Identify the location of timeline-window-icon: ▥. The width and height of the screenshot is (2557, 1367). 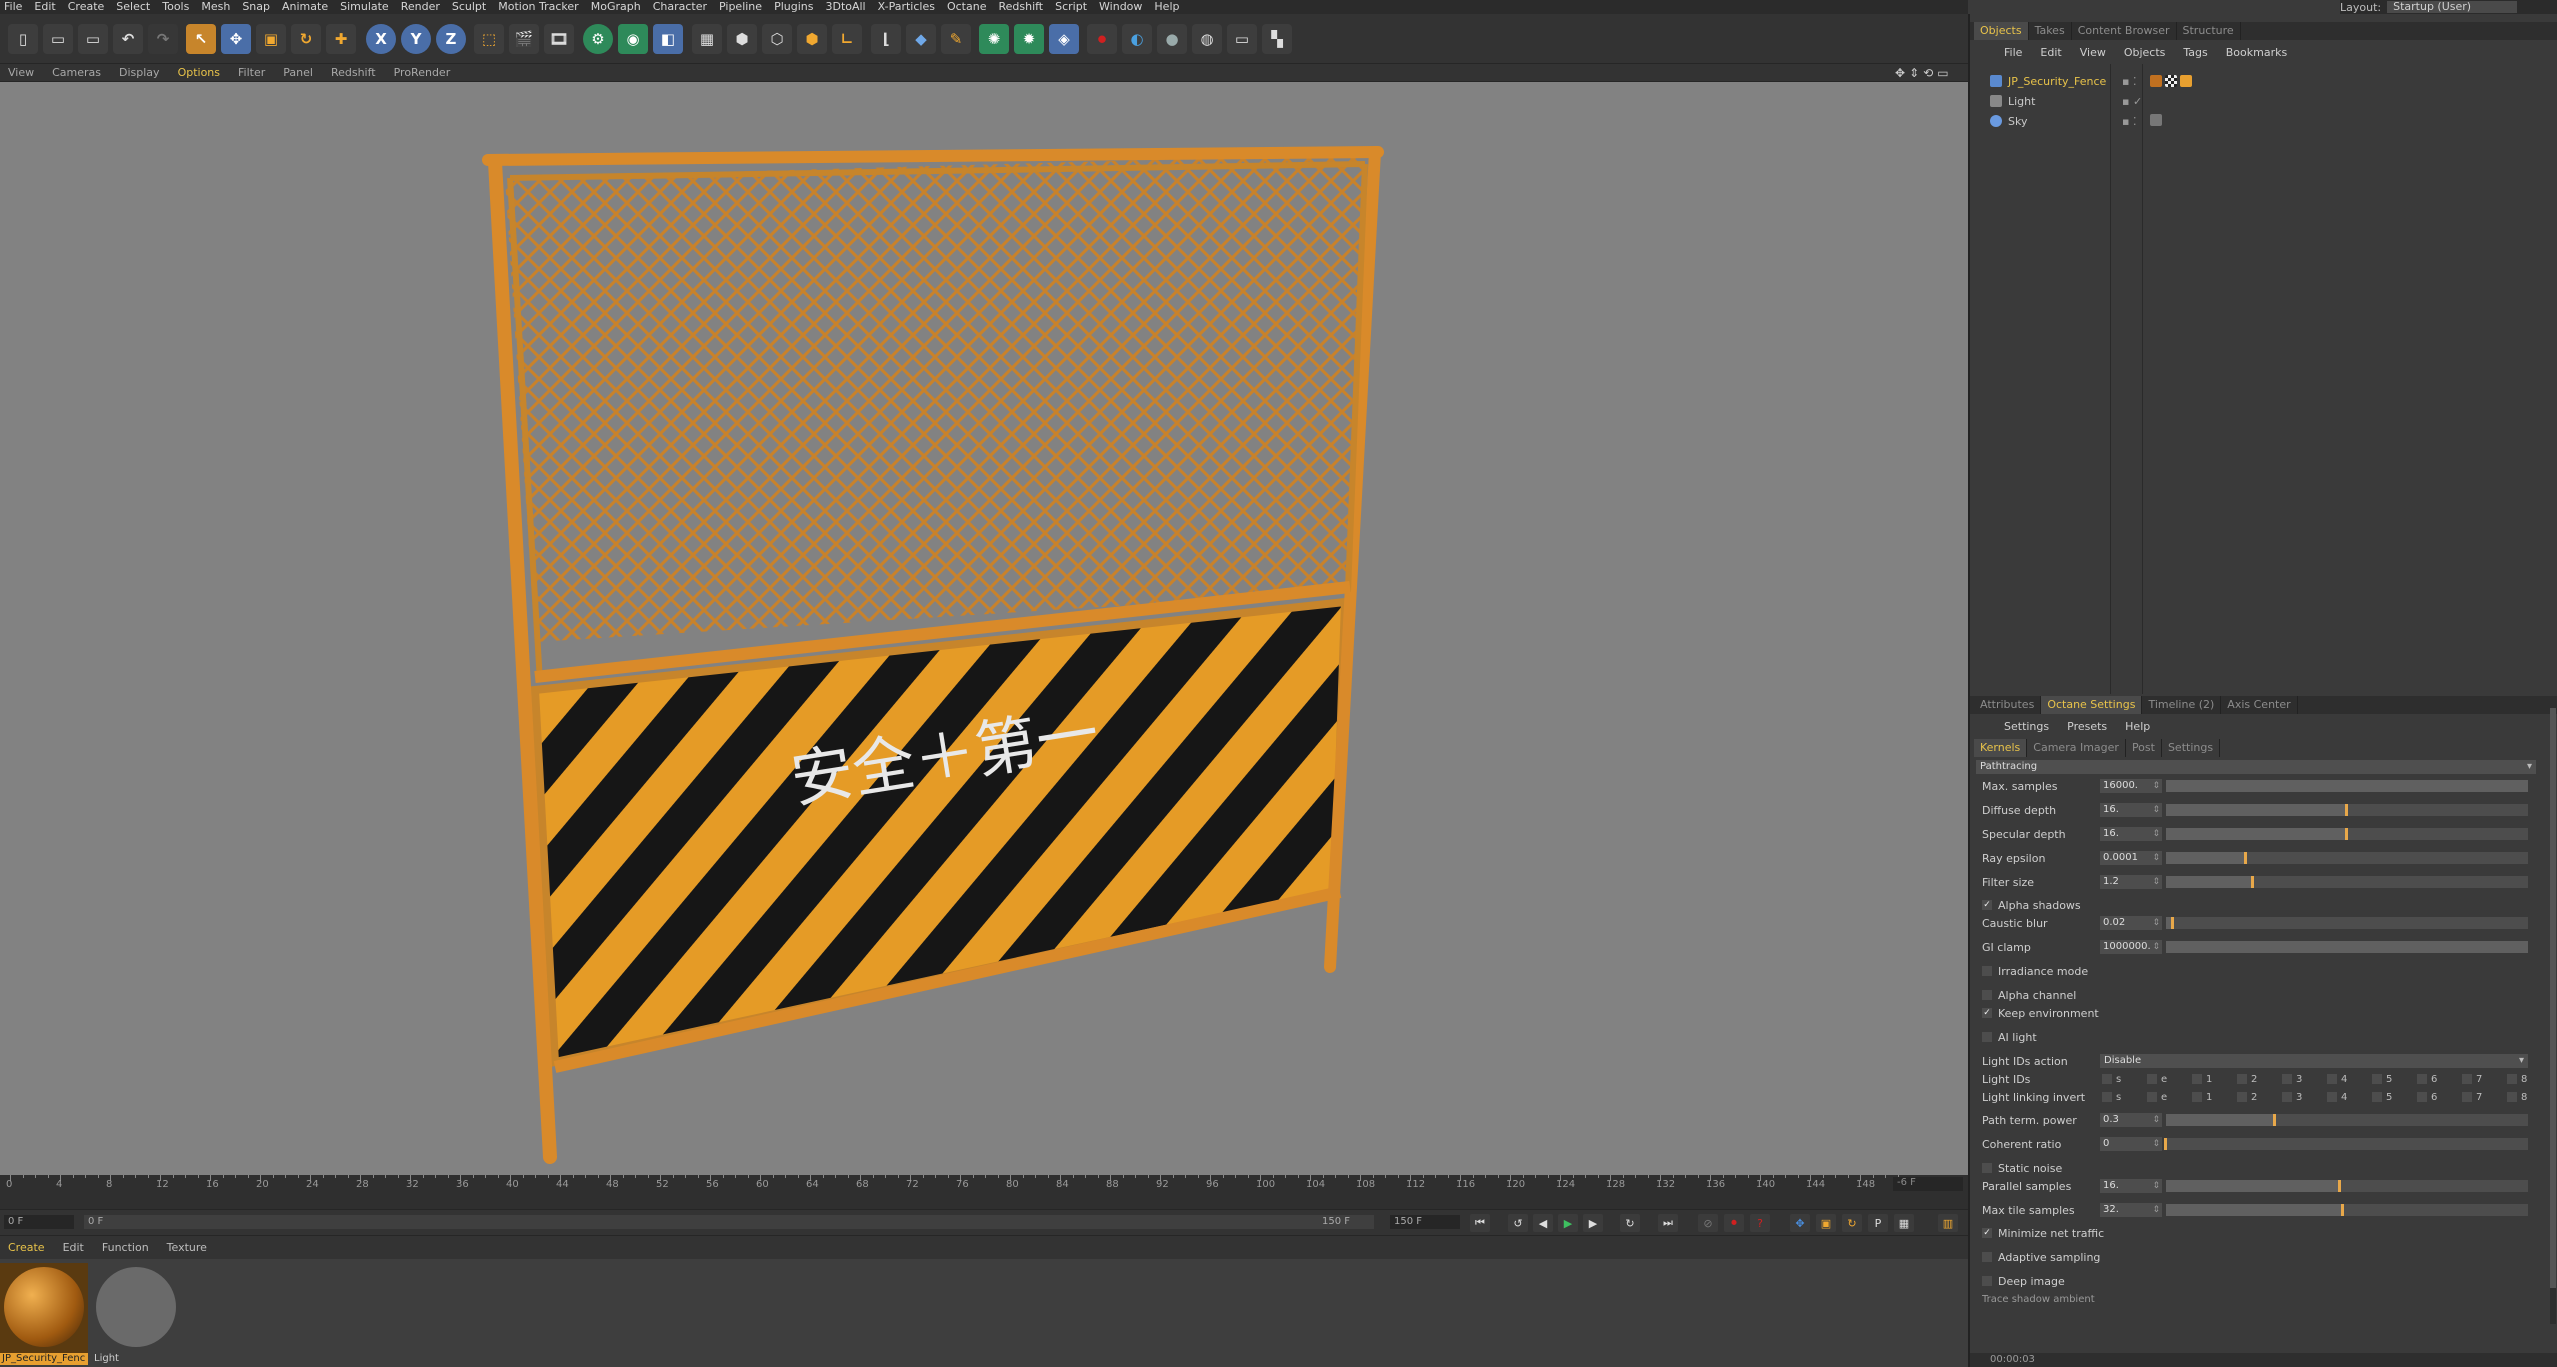
(1948, 1223).